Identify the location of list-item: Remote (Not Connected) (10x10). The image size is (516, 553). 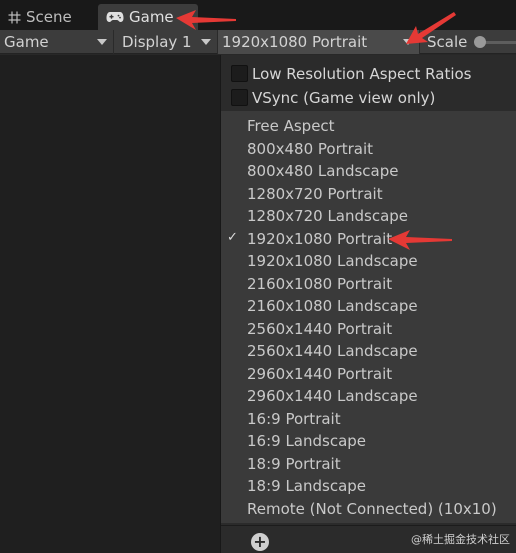
(368, 509).